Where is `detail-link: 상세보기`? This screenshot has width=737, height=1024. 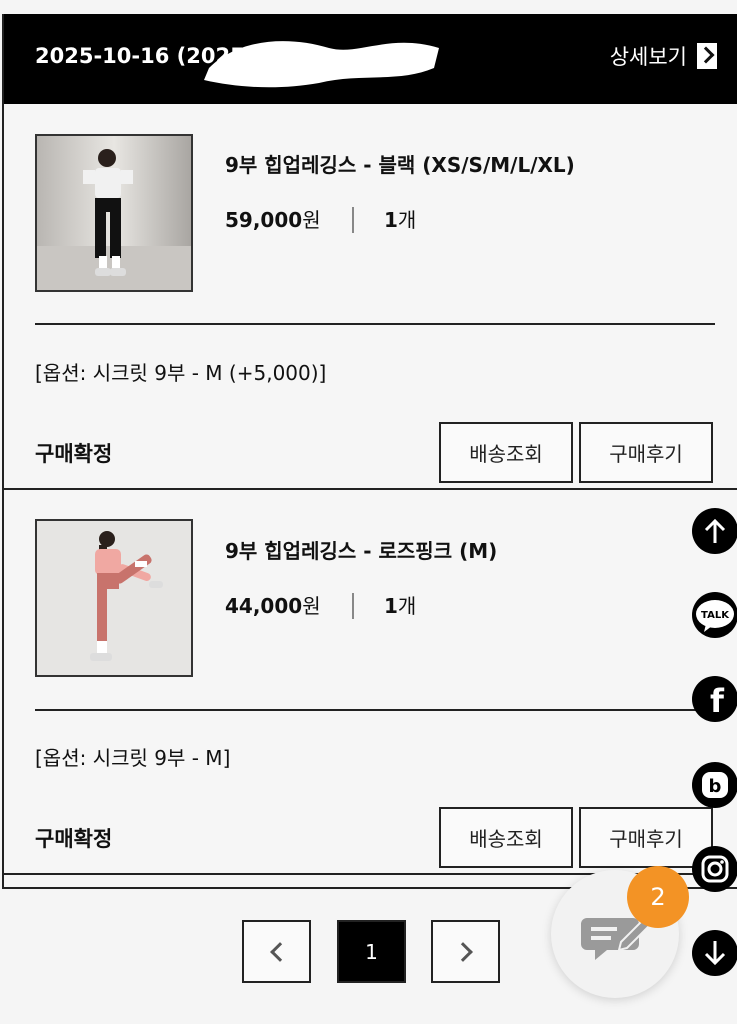 detail-link: 상세보기 is located at coordinates (663, 56).